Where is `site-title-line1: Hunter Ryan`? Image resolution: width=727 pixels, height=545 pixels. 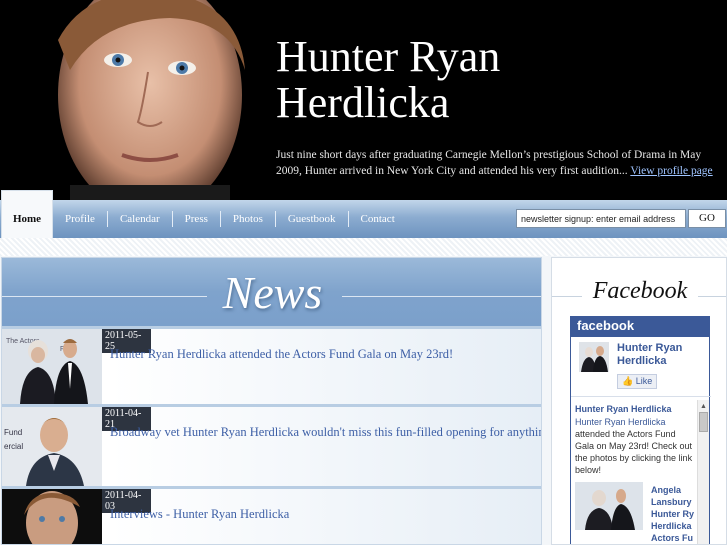
site-title-line1: Hunter Ryan is located at coordinates (388, 56).